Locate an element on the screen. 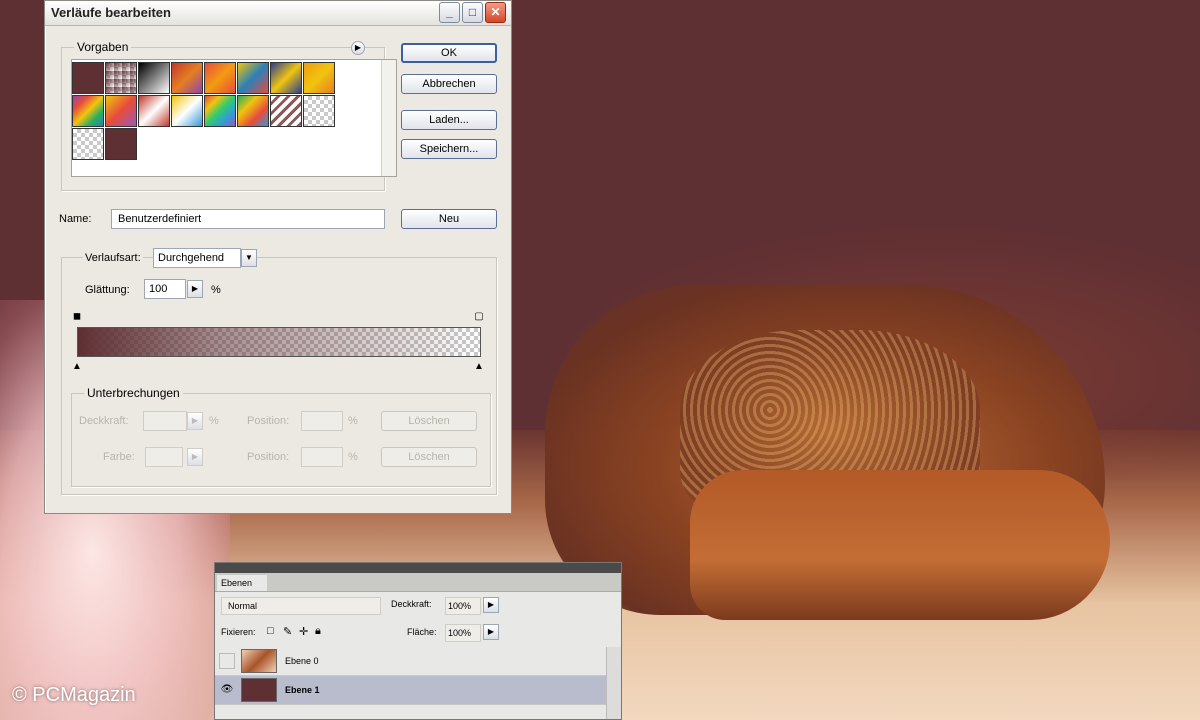 The image size is (1200, 720). gradient-preview-bar is located at coordinates (279, 342).